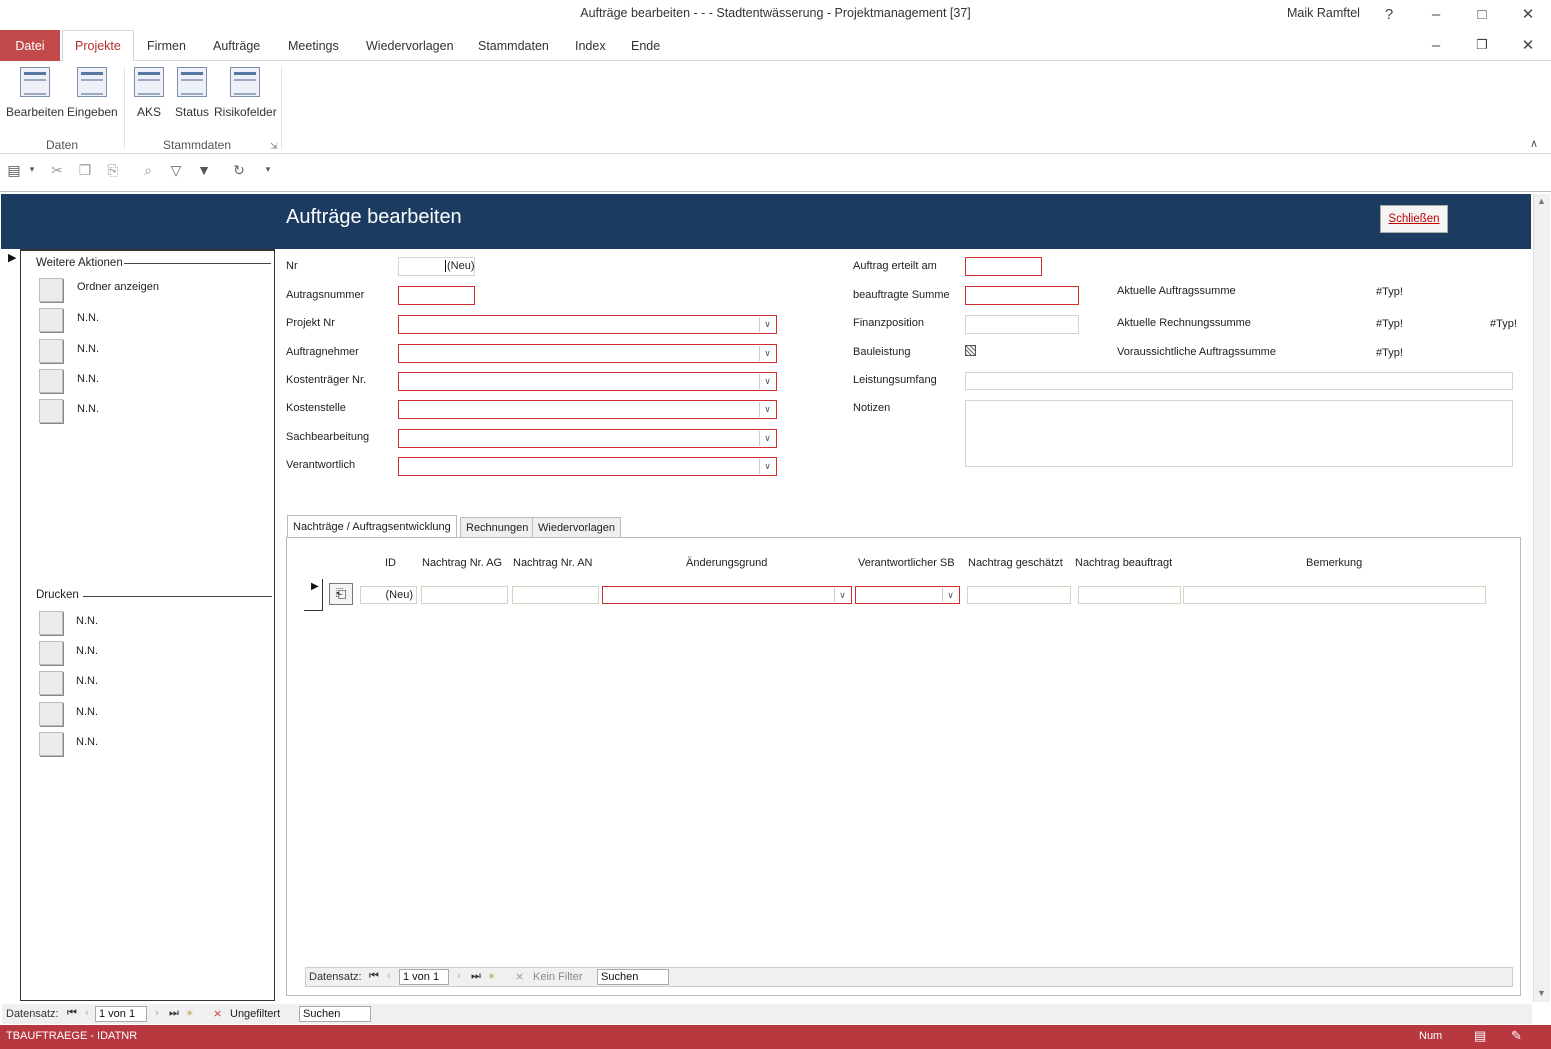 This screenshot has width=1551, height=1049. What do you see at coordinates (590, 45) in the screenshot?
I see `menu-tab-index: Index` at bounding box center [590, 45].